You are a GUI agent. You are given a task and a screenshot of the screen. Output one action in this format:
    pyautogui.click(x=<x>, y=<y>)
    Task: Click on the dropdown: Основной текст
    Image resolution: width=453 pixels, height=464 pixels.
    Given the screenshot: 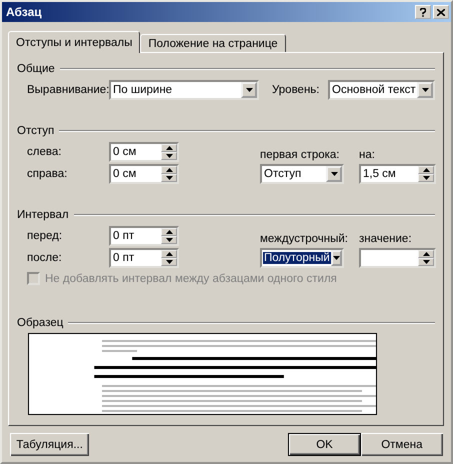 What is the action you would take?
    pyautogui.click(x=381, y=90)
    